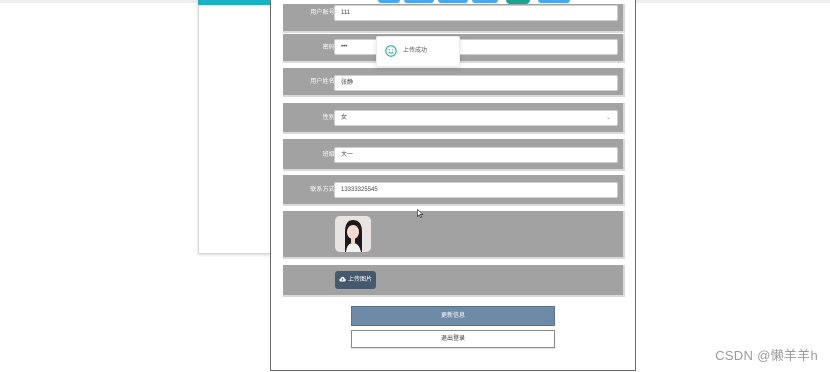  I want to click on watermark: CSDN @懒羊羊h, so click(766, 355).